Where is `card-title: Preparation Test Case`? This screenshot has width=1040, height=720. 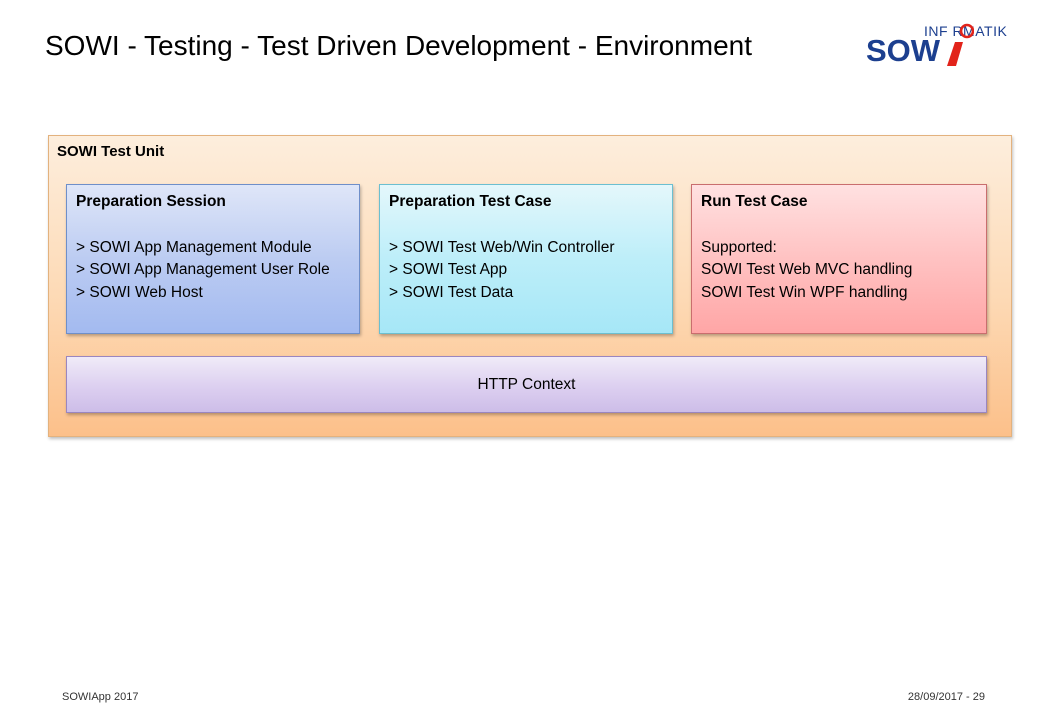 card-title: Preparation Test Case is located at coordinates (470, 201).